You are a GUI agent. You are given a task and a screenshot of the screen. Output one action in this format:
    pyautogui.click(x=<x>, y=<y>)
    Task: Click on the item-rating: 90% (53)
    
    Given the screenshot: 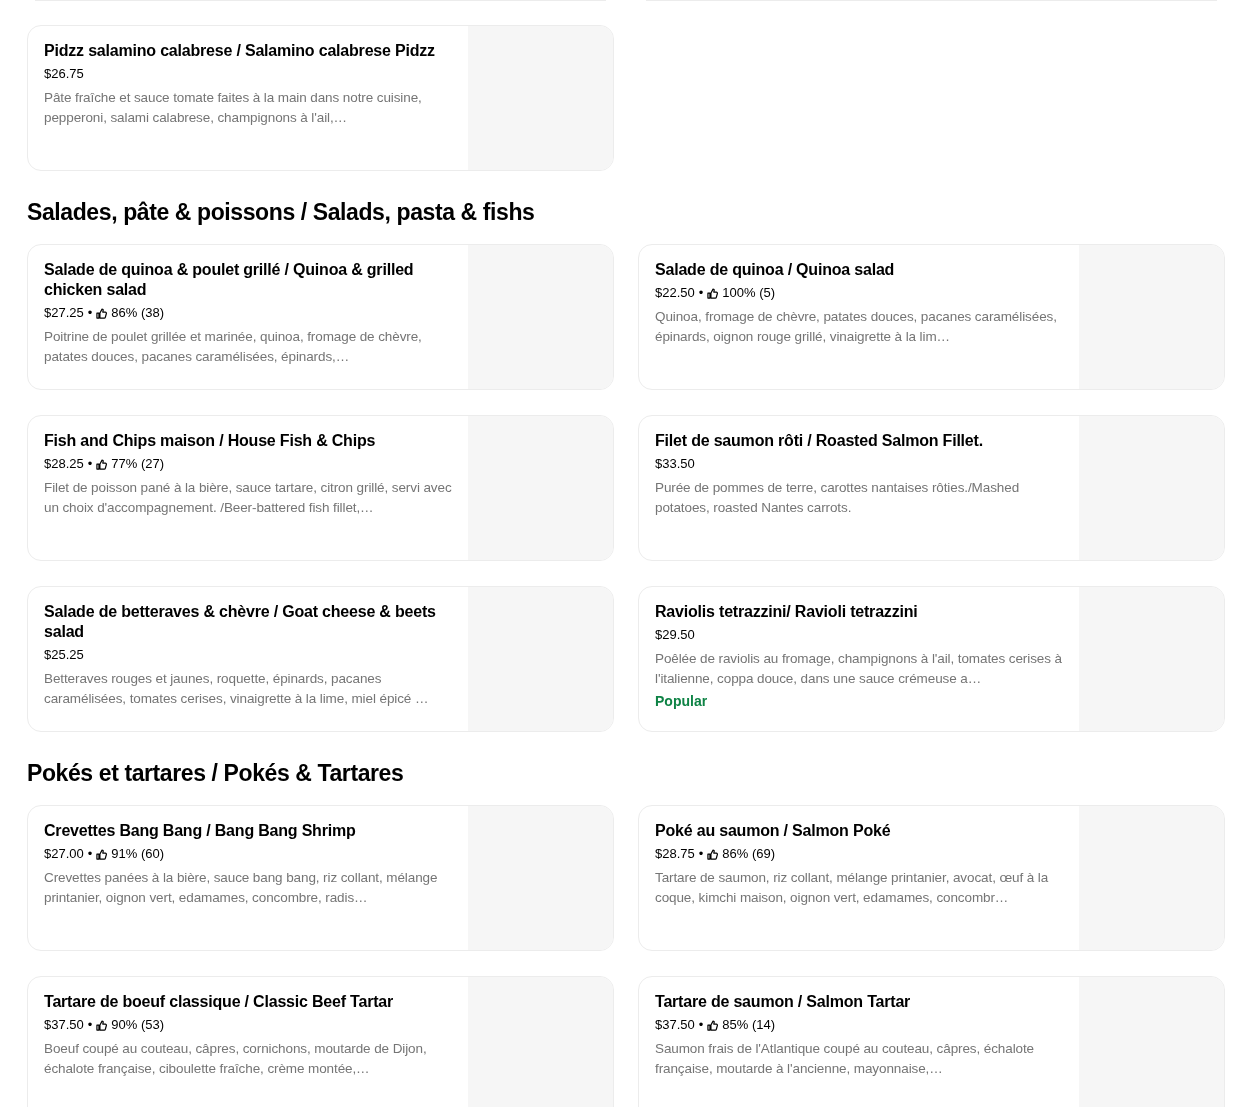 What is the action you would take?
    pyautogui.click(x=138, y=1025)
    